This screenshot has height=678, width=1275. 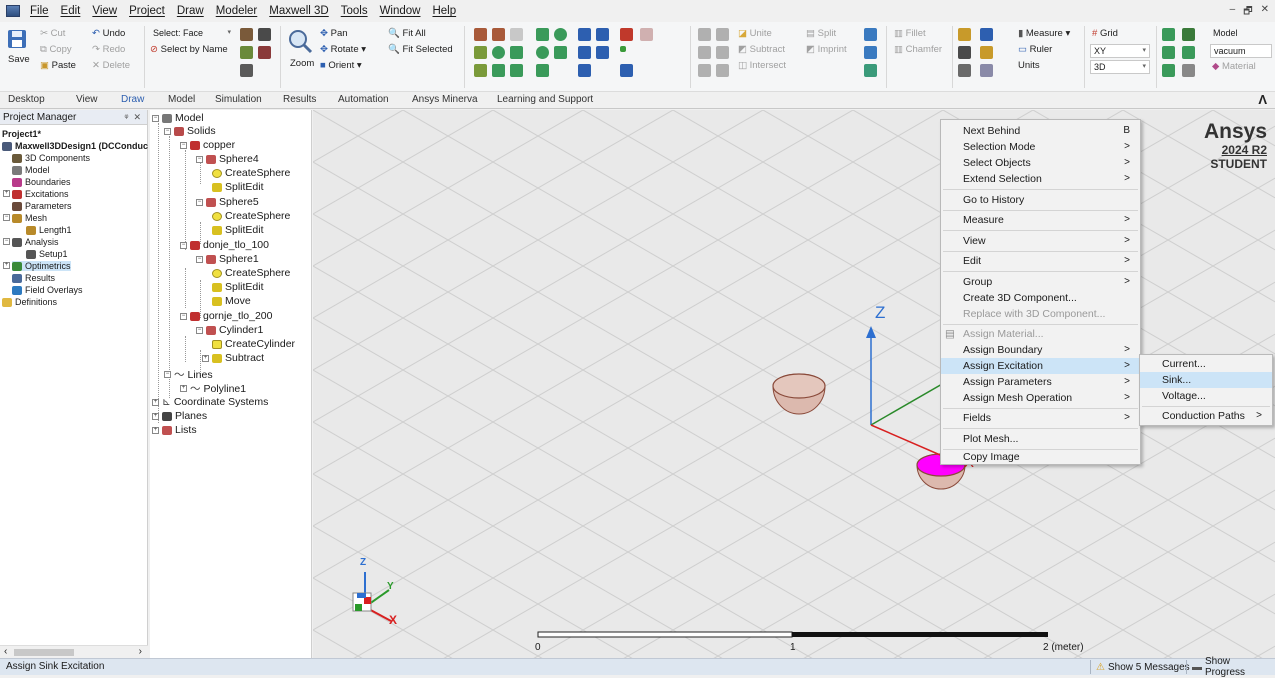 I want to click on scroll-thumb, so click(x=44, y=652).